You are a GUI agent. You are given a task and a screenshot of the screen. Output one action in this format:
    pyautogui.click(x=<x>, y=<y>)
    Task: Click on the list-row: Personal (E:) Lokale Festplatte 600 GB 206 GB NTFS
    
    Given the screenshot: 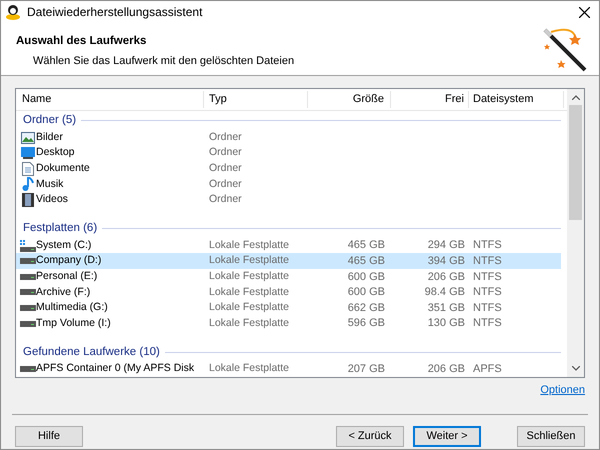 What is the action you would take?
    pyautogui.click(x=288, y=277)
    